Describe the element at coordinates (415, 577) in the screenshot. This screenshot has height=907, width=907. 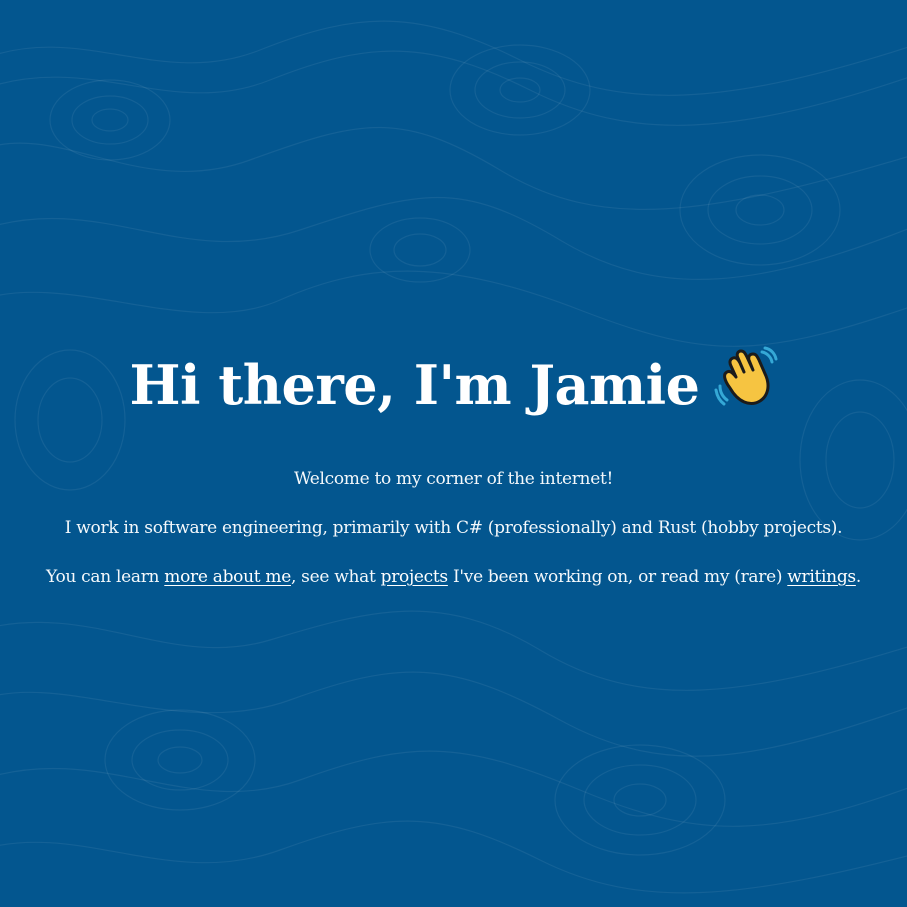
I see `projects-link: projects` at that location.